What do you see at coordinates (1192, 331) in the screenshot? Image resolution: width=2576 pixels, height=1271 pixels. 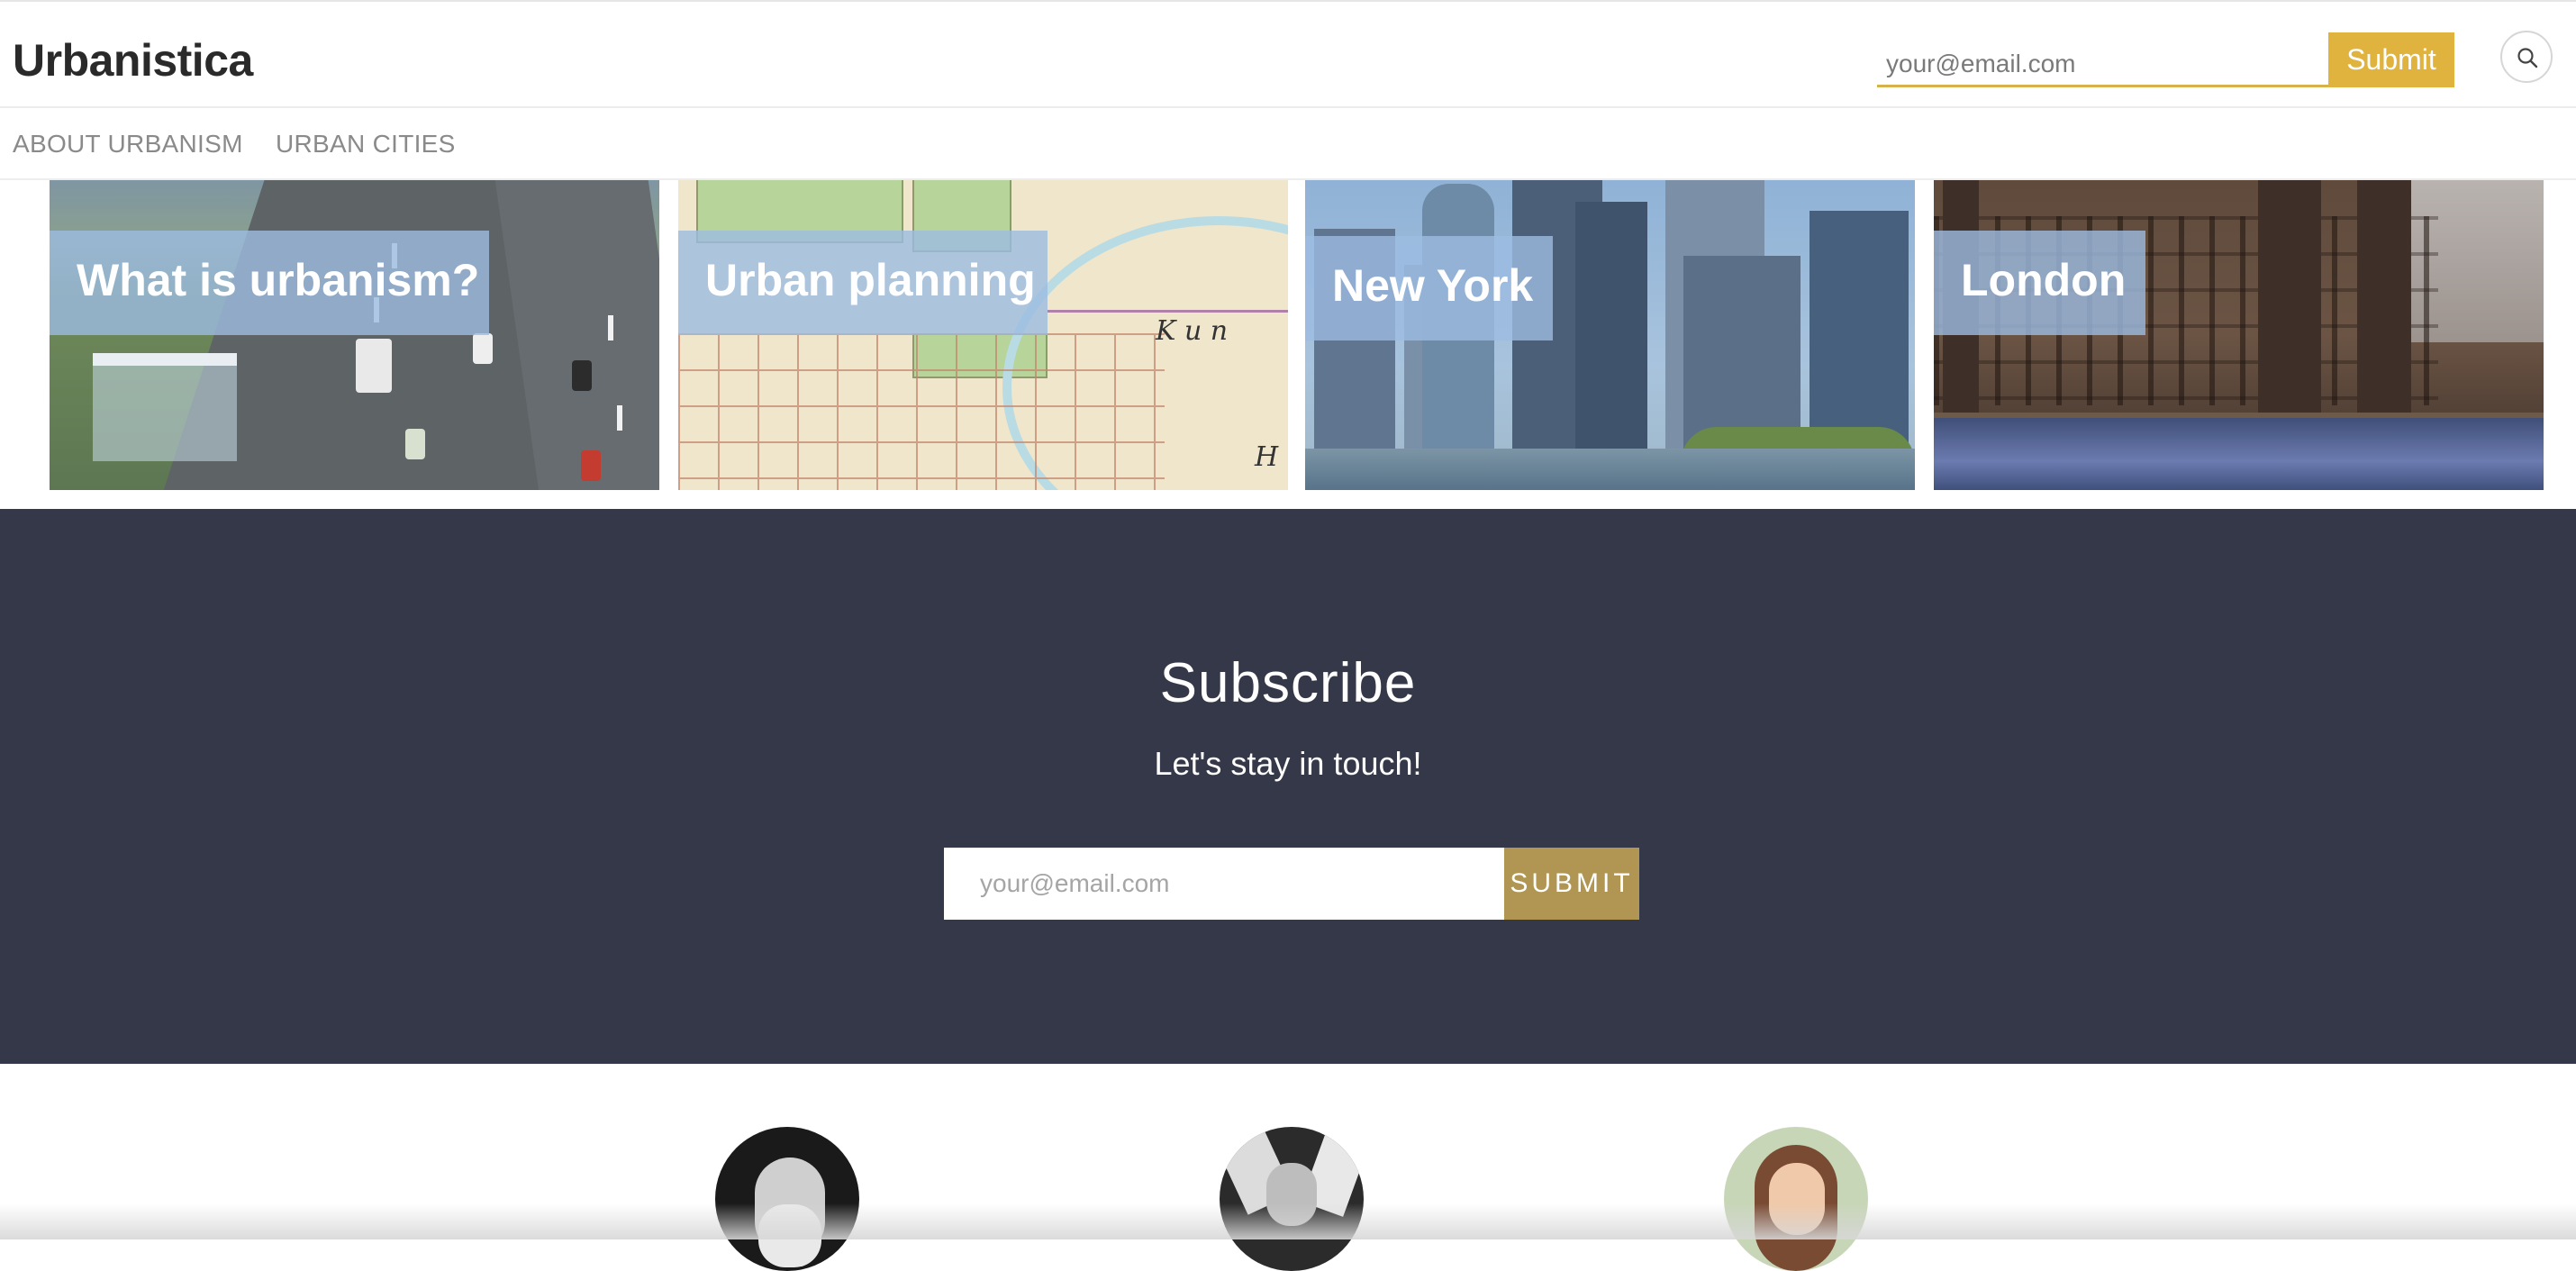 I see `map-handwriting: K u n` at bounding box center [1192, 331].